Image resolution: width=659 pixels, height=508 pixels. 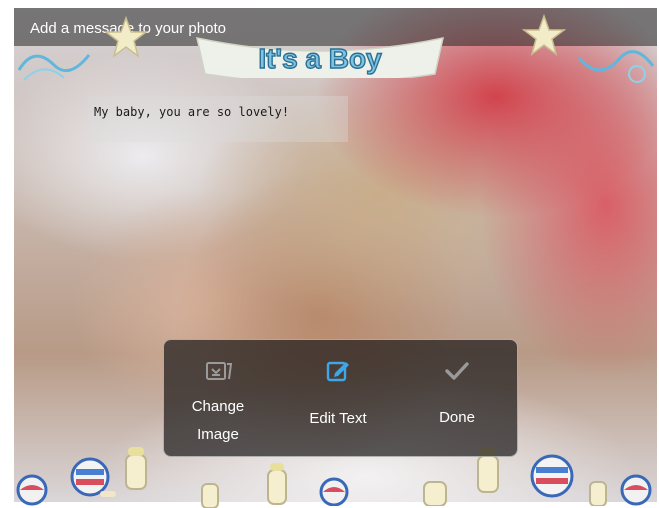 What do you see at coordinates (218, 406) in the screenshot?
I see `change-image-label-line1: Change` at bounding box center [218, 406].